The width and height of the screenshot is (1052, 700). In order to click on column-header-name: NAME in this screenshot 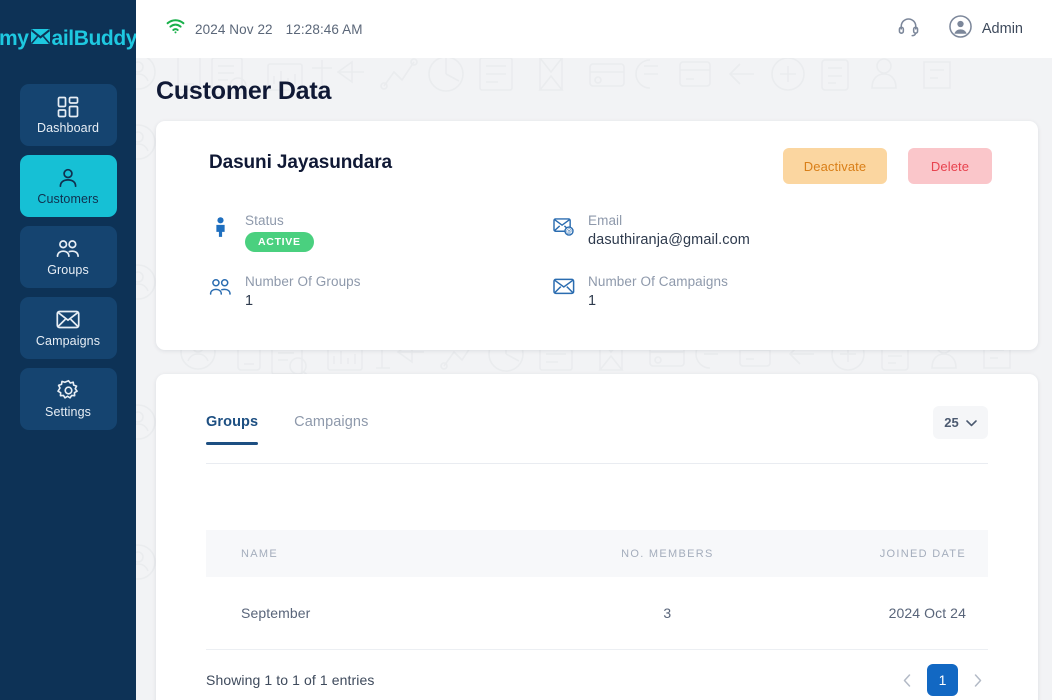, I will do `click(259, 553)`.